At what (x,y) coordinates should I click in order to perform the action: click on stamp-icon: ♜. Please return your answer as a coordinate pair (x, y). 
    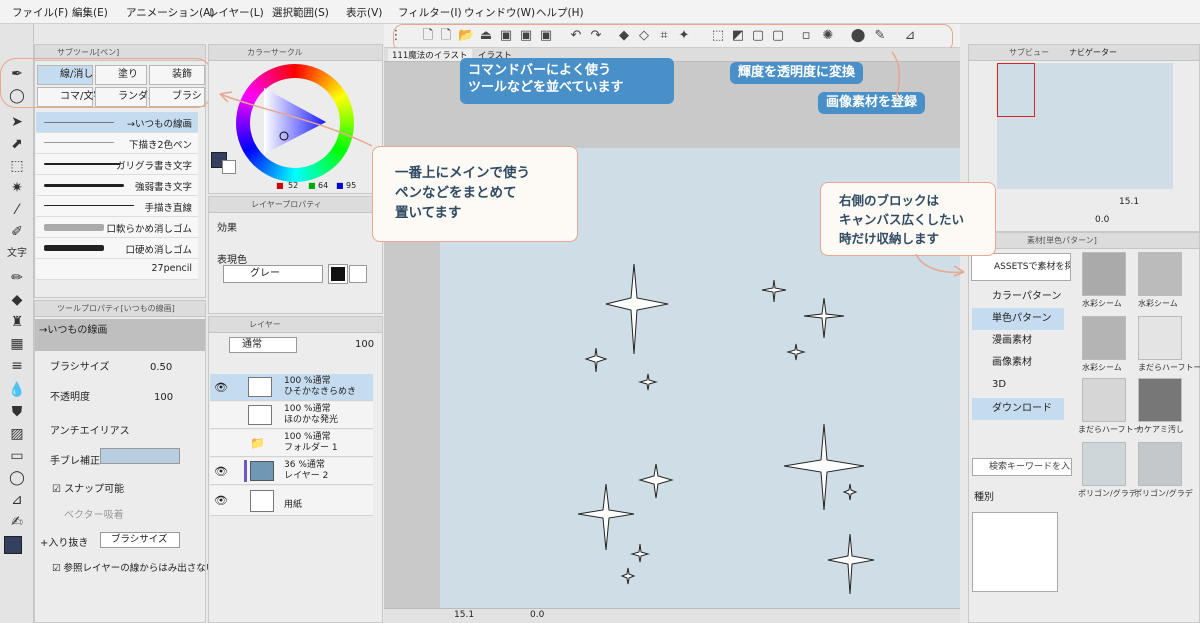
    Looking at the image, I should click on (17, 322).